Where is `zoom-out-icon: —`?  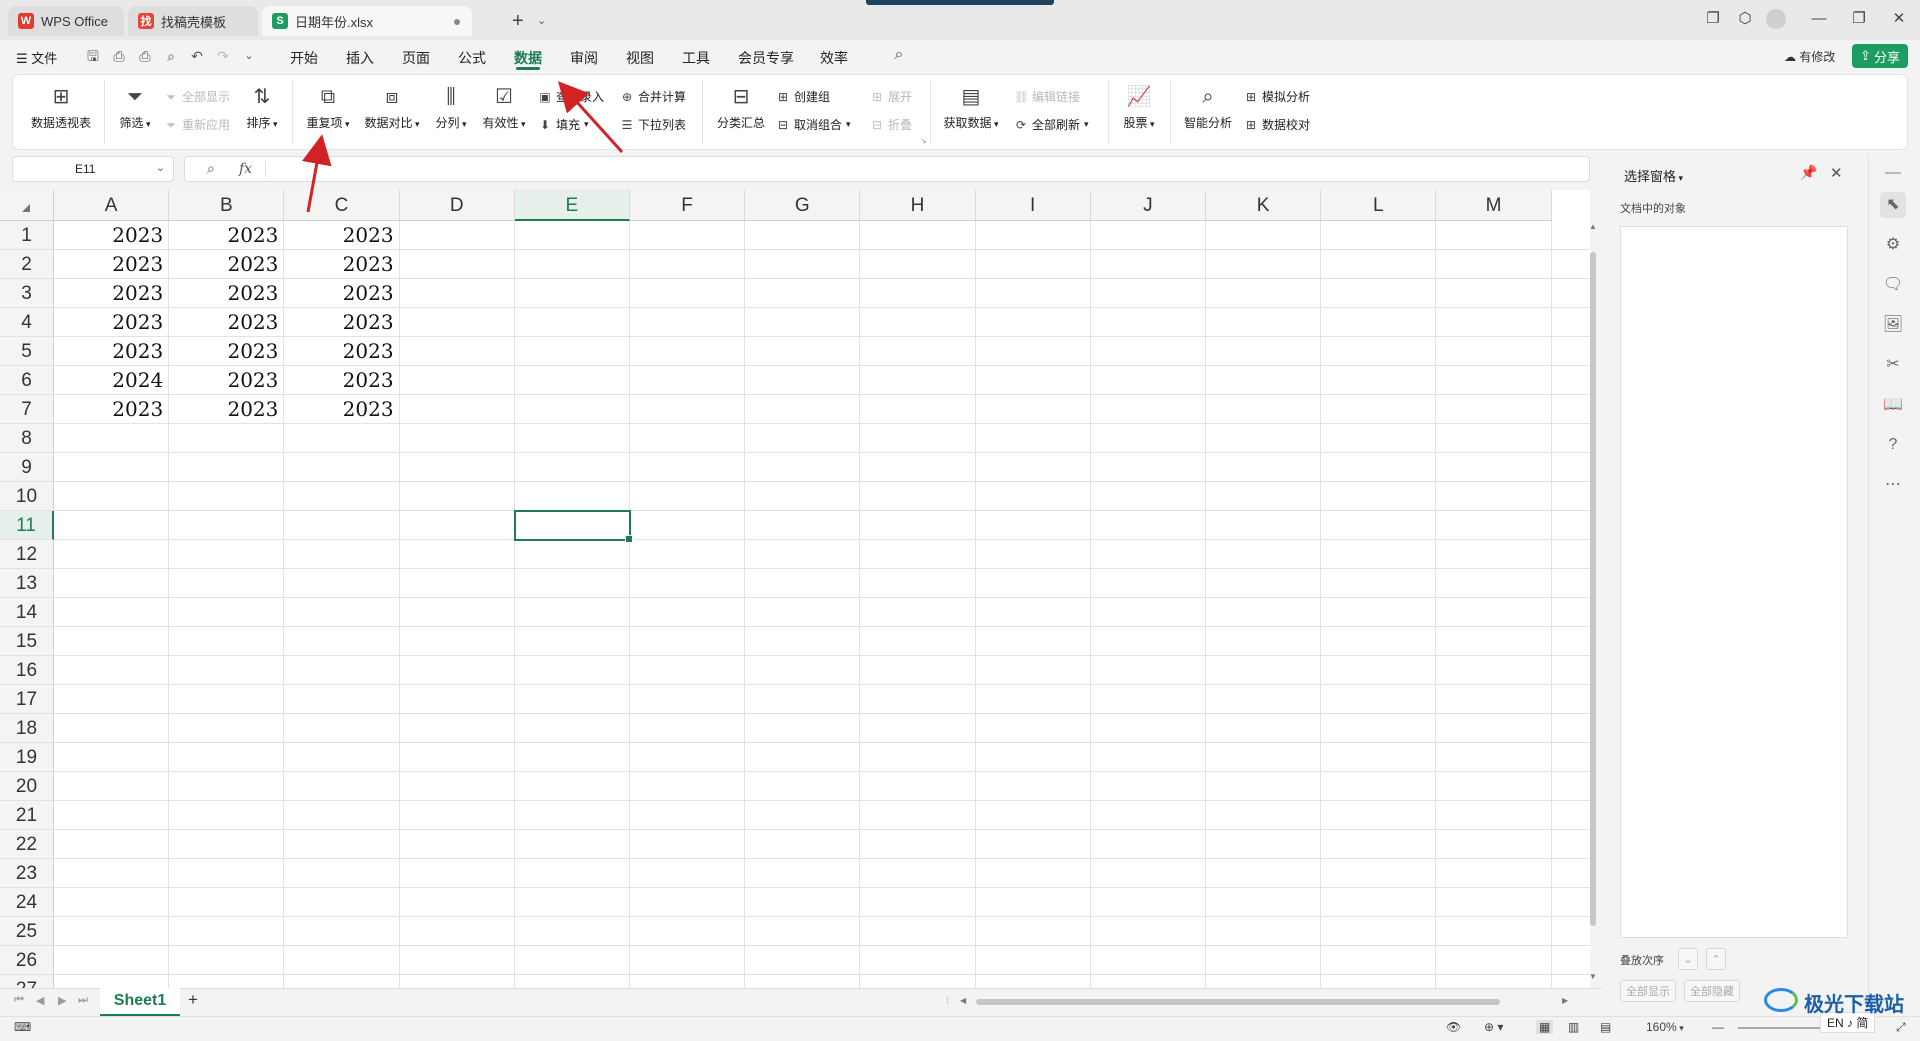
zoom-out-icon: — is located at coordinates (1718, 1027).